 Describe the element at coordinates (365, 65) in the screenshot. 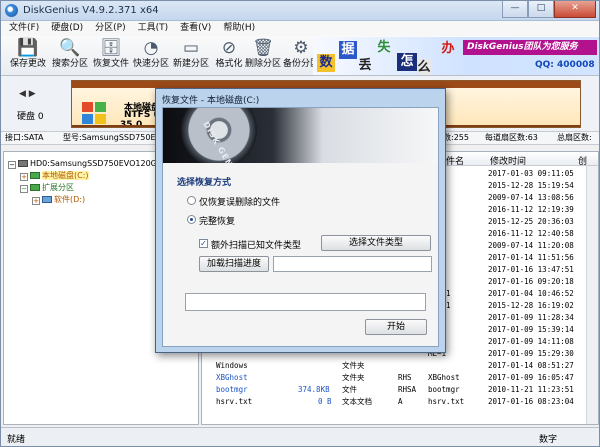

I see `banner-char: 丢` at that location.